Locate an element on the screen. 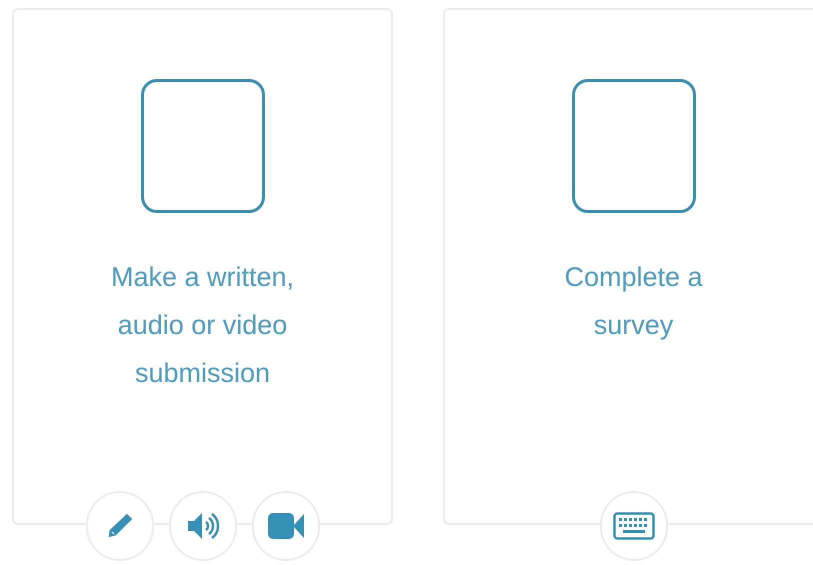 Image resolution: width=813 pixels, height=565 pixels. speaker-icon is located at coordinates (203, 526).